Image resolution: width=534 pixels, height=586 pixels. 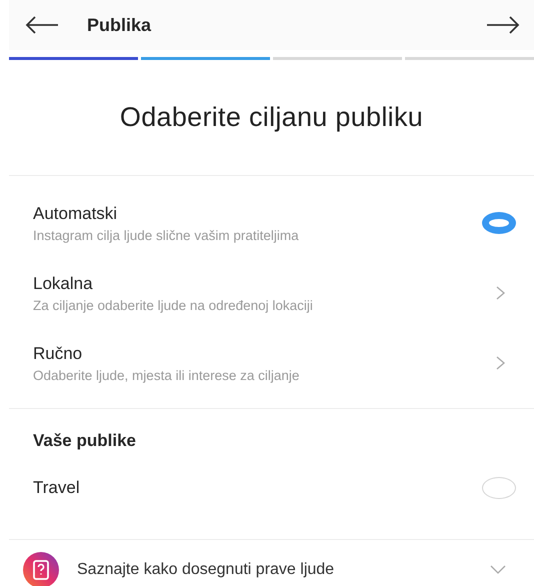 What do you see at coordinates (503, 25) in the screenshot?
I see `next-button` at bounding box center [503, 25].